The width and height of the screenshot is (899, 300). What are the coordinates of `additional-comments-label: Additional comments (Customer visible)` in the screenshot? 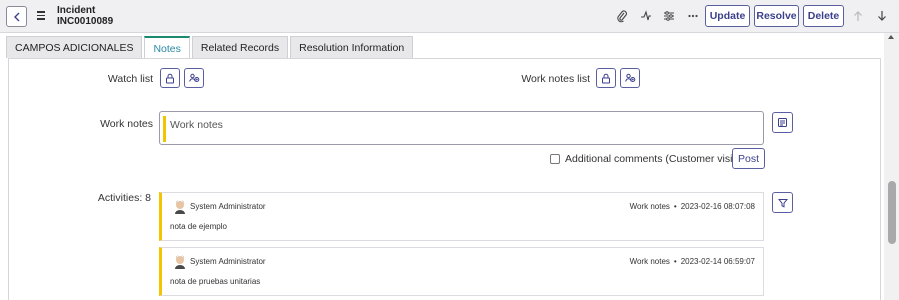 It's located at (657, 159).